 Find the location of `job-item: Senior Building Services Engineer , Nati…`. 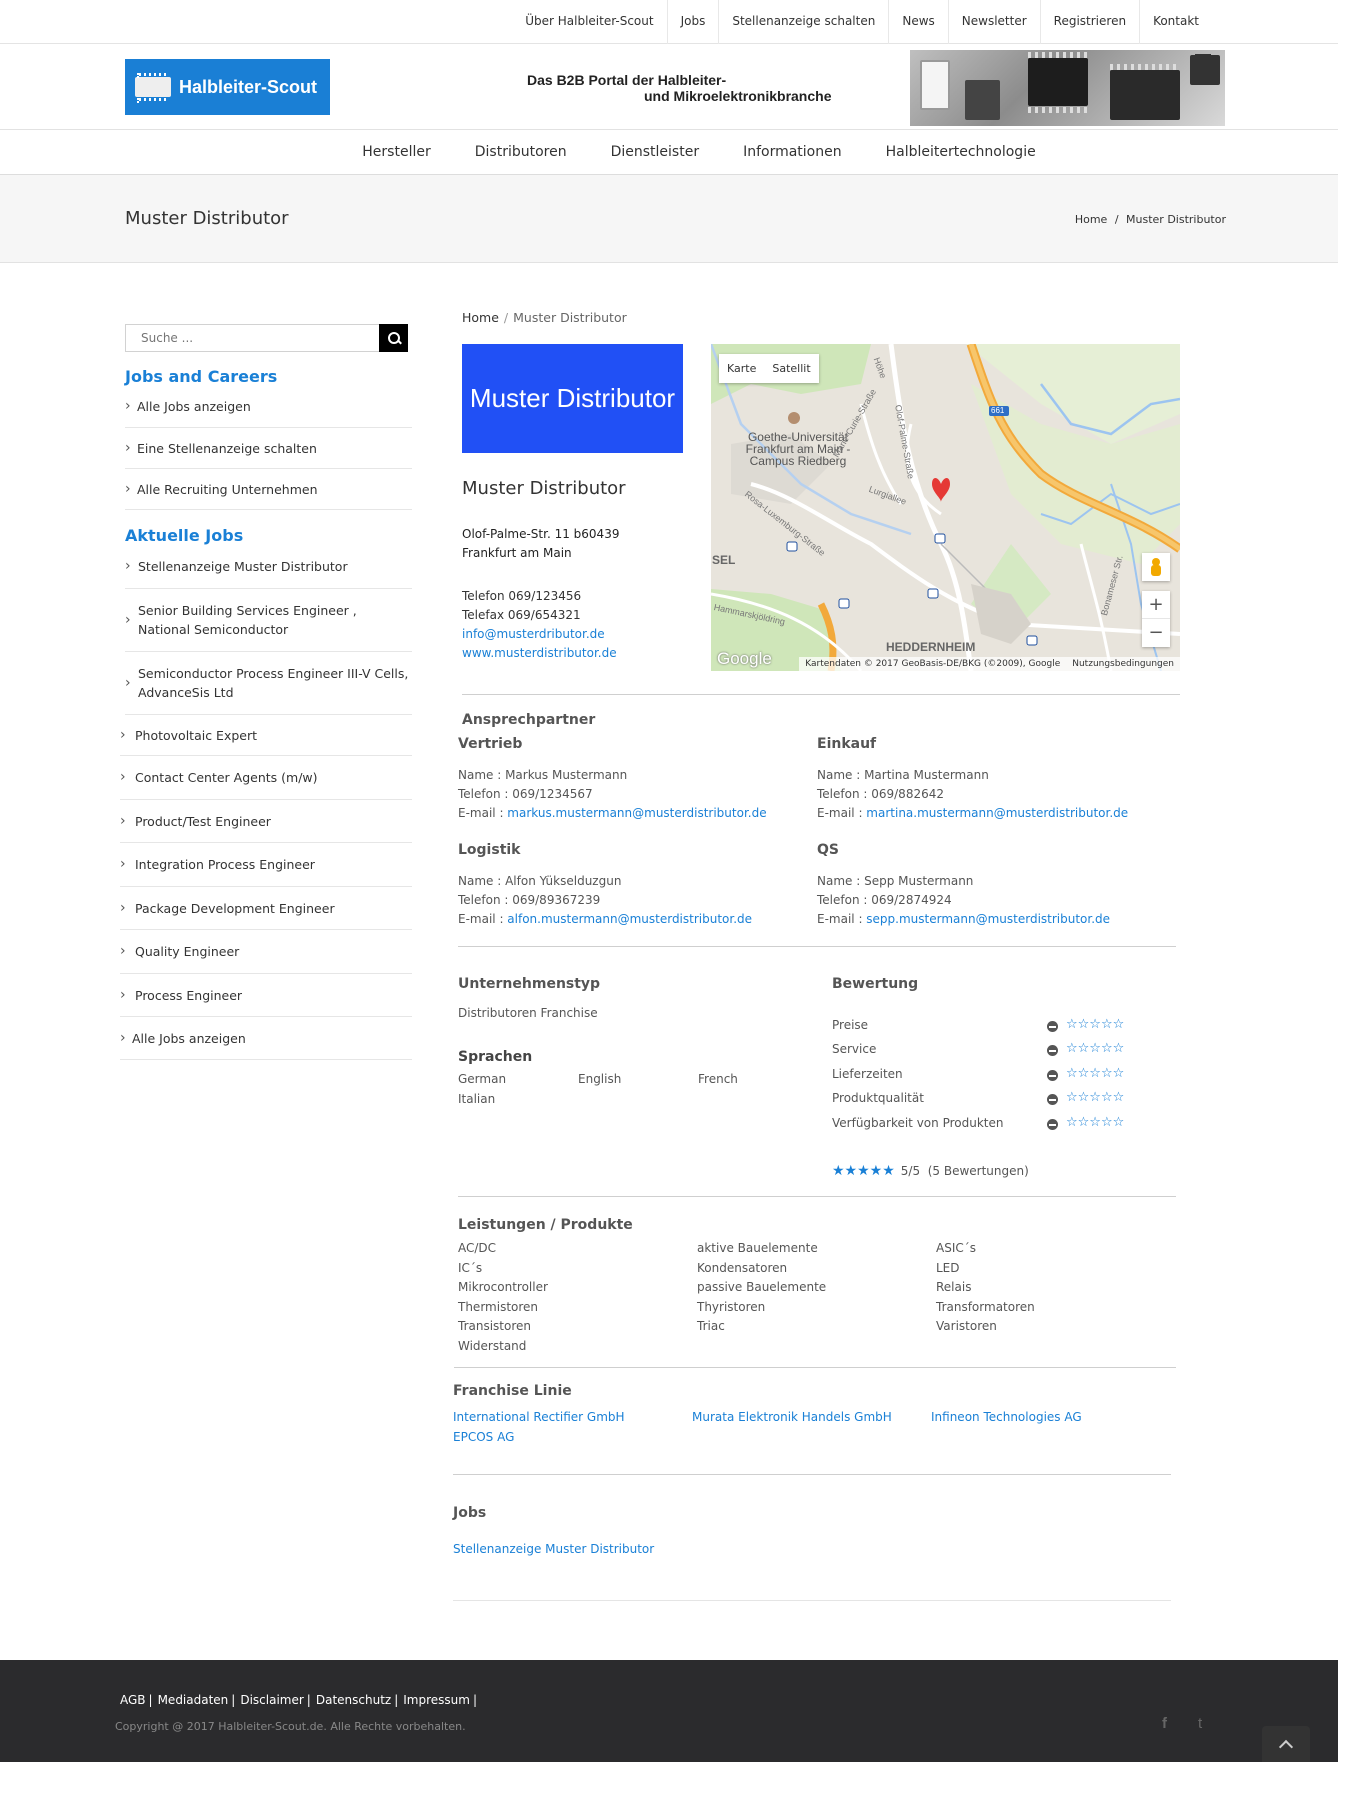

job-item: Senior Building Services Engineer , Nati… is located at coordinates (268, 620).